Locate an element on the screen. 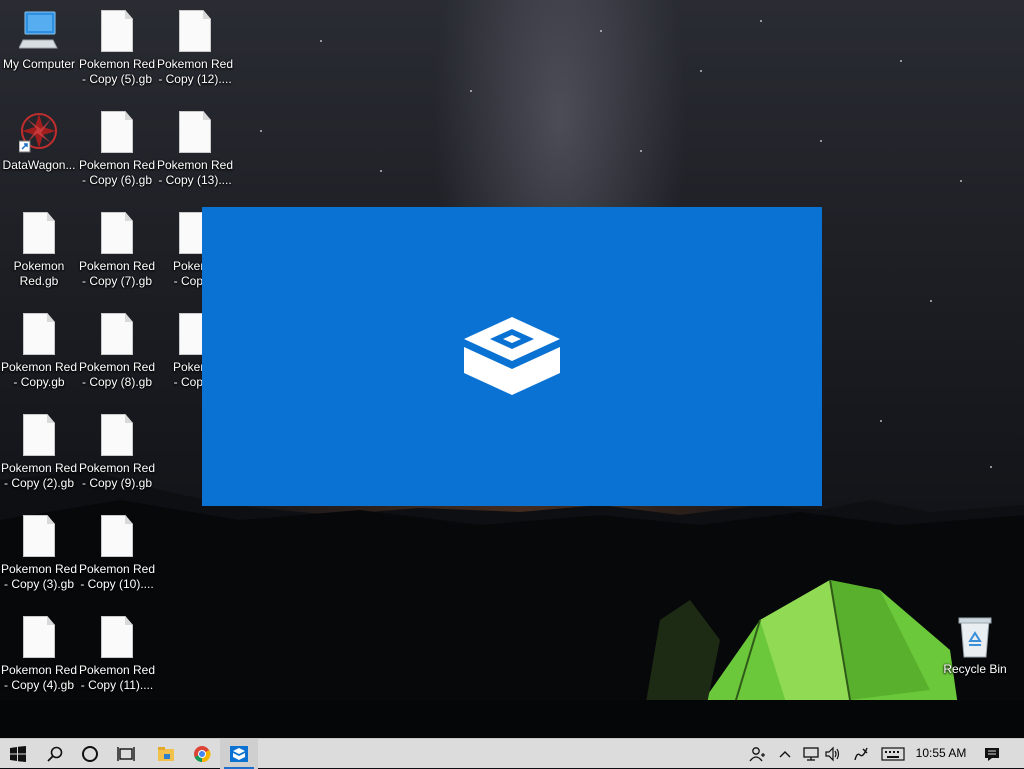 The height and width of the screenshot is (769, 1024). touch-keyboard-button is located at coordinates (893, 754).